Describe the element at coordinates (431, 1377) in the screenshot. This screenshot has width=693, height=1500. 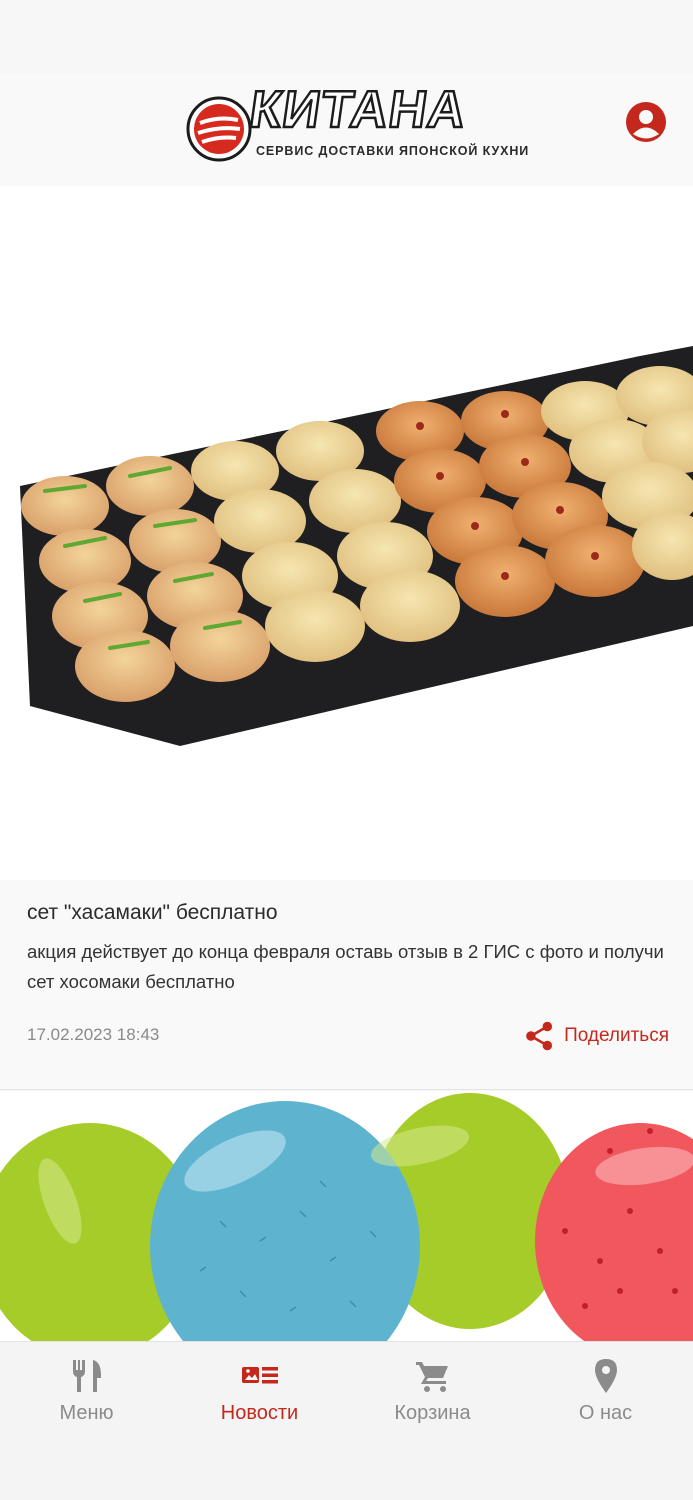
I see `cart-icon` at that location.